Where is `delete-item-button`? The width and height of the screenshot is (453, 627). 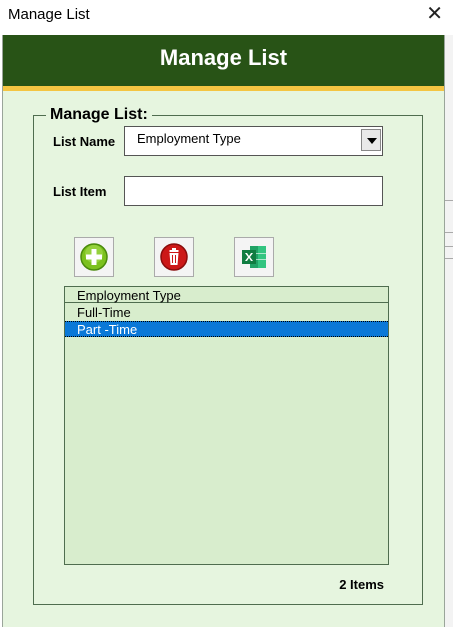
delete-item-button is located at coordinates (174, 257).